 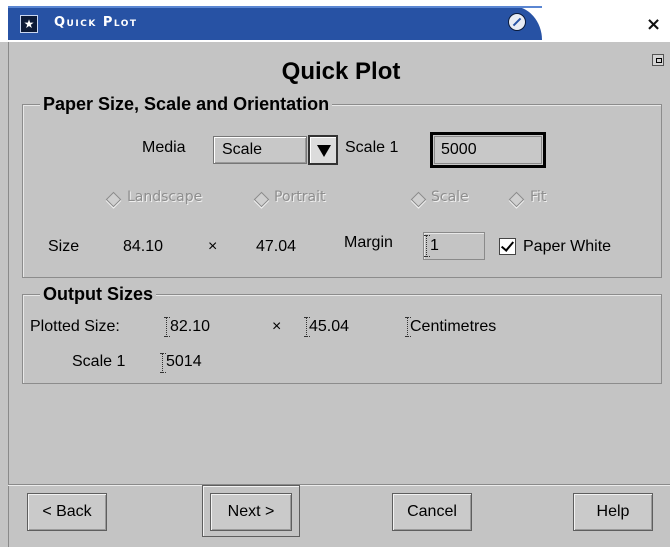 I want to click on size-times-sign: ×, so click(x=213, y=246).